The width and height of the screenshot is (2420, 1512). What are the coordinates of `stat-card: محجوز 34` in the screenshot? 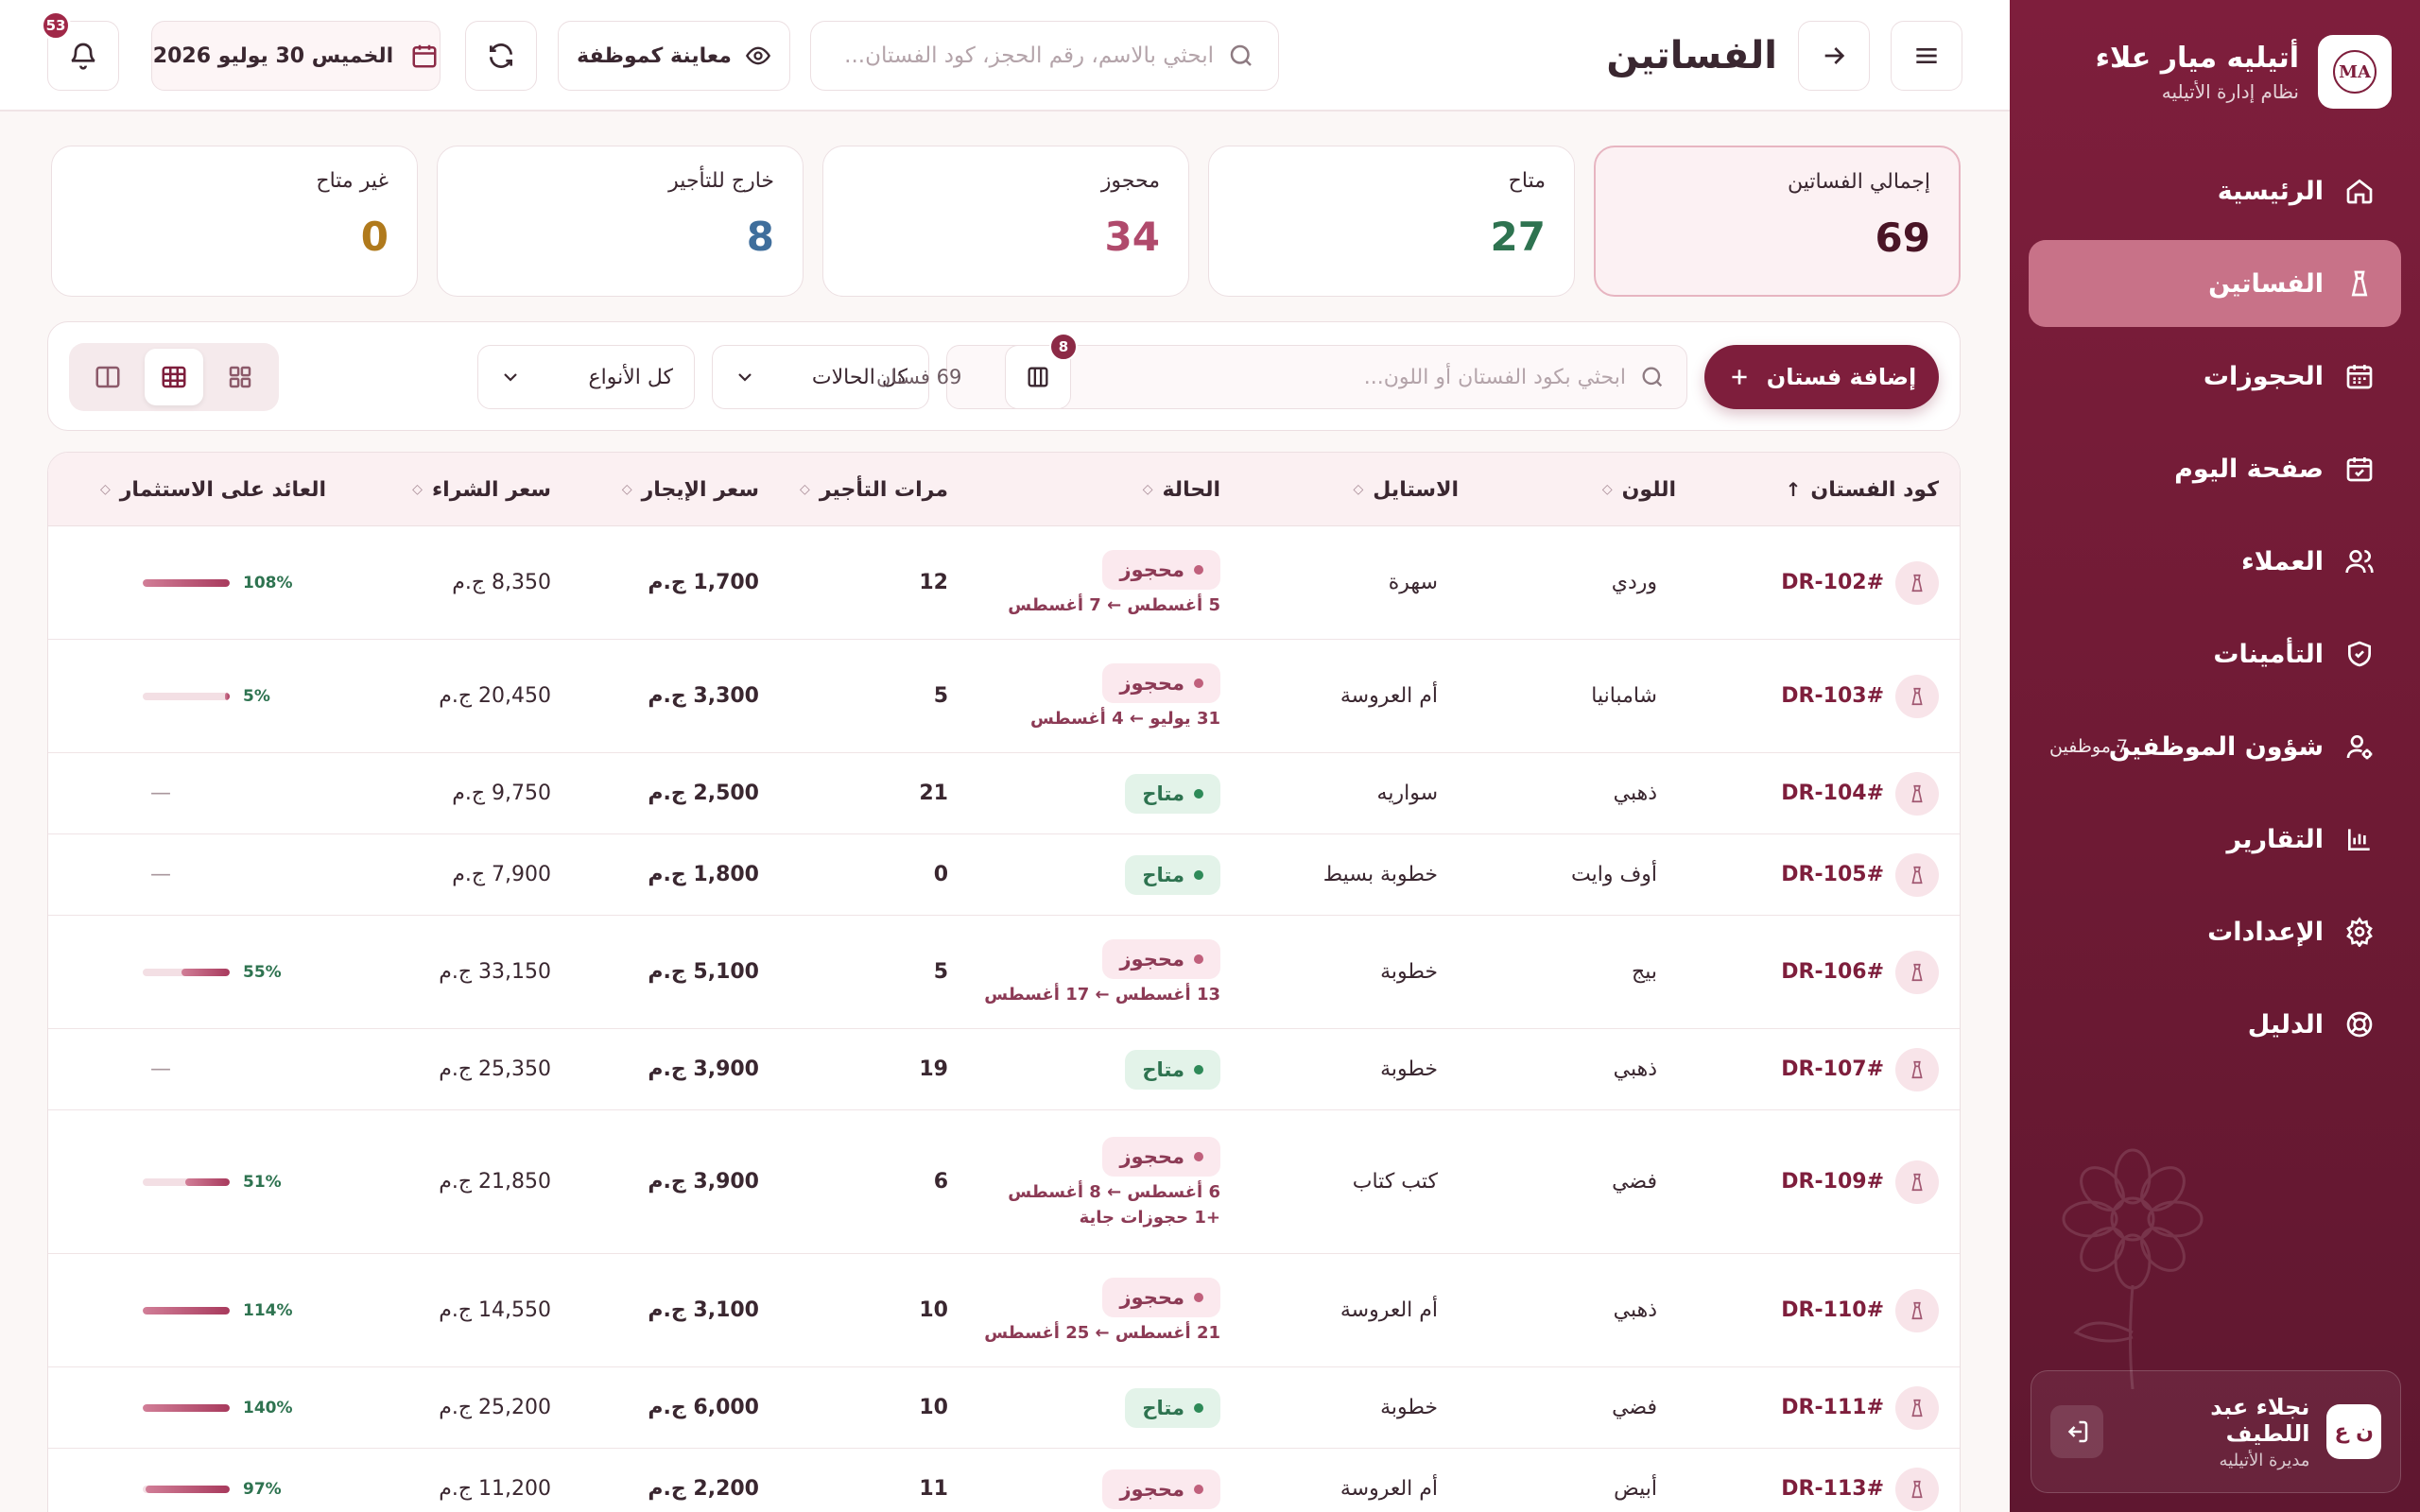 It's located at (1005, 221).